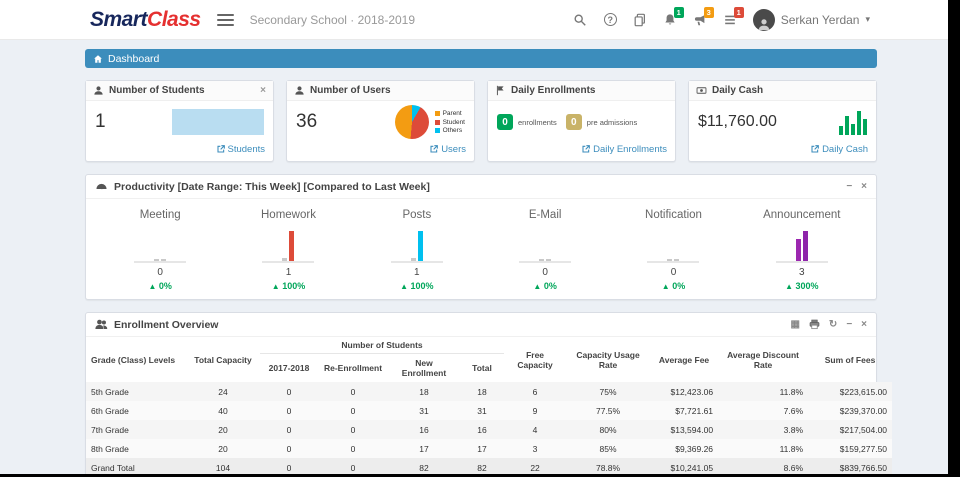 This screenshot has height=477, width=960. I want to click on cell: 3, so click(535, 448).